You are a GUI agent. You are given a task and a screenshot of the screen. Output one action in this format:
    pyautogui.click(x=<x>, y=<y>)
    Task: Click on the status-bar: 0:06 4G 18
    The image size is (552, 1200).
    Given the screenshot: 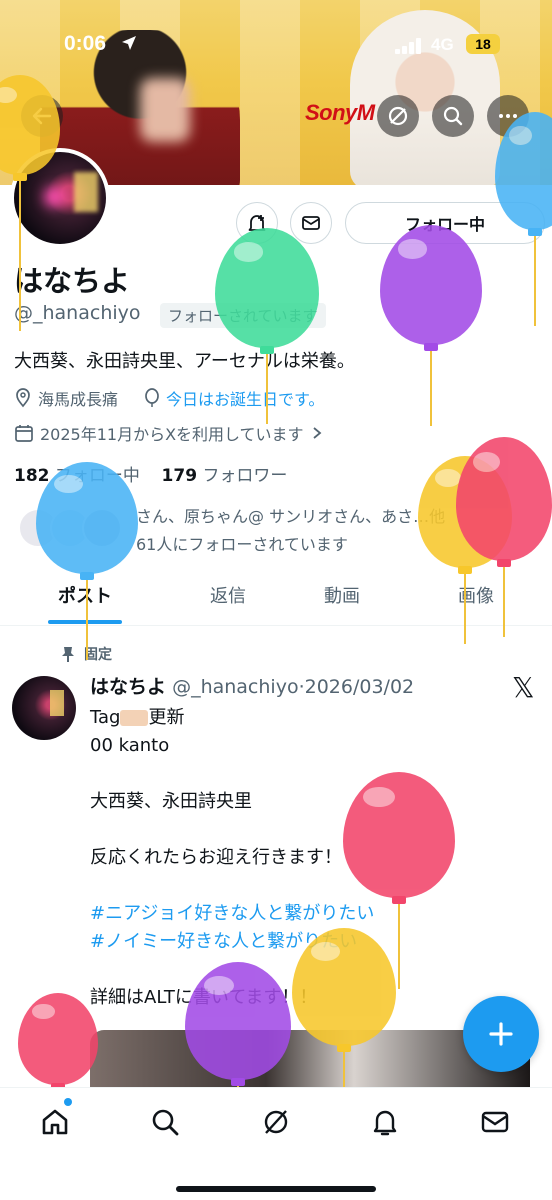 What is the action you would take?
    pyautogui.click(x=276, y=46)
    